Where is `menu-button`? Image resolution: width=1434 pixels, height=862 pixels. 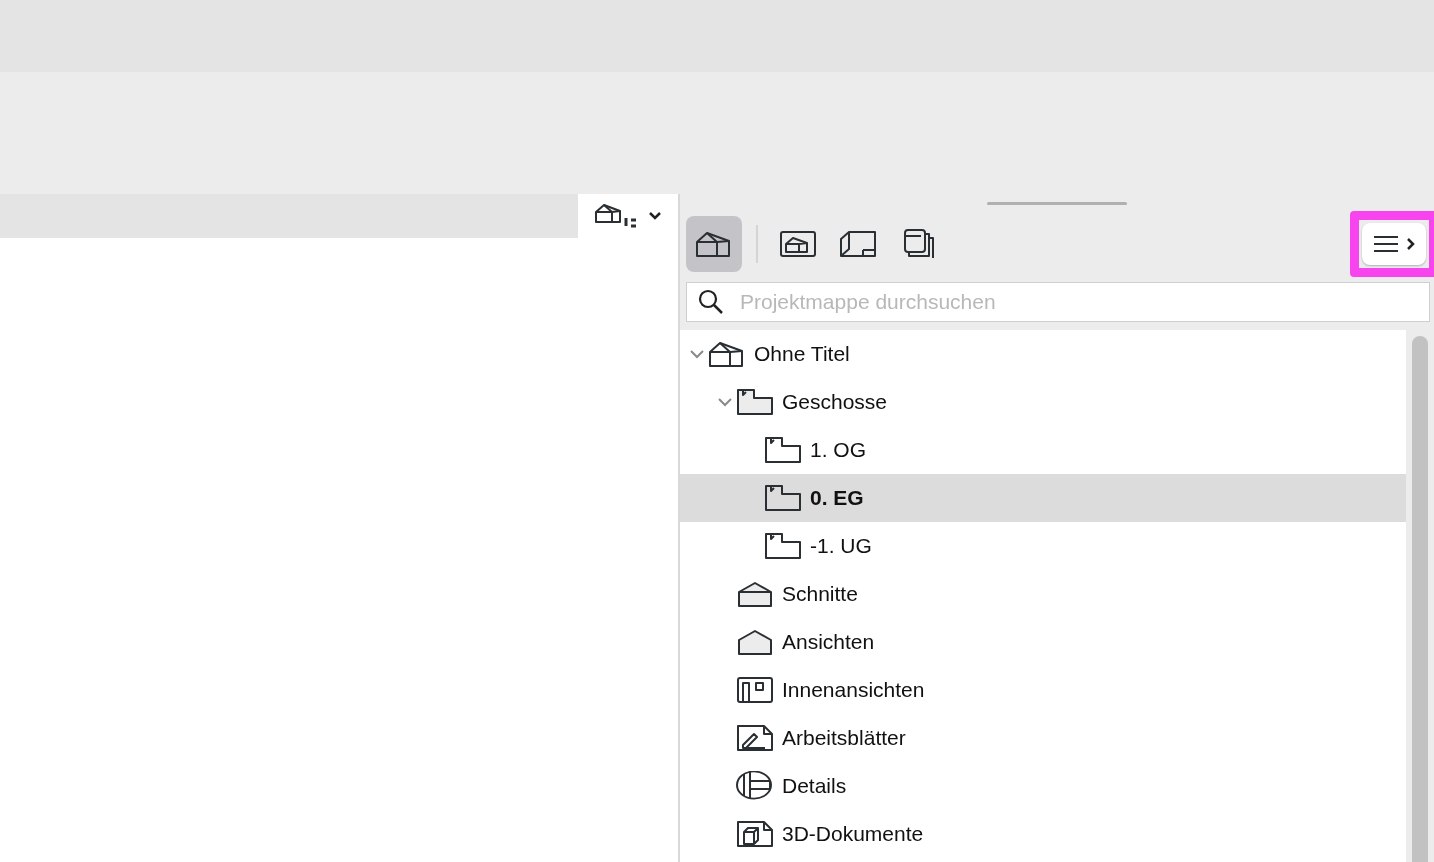 menu-button is located at coordinates (1394, 243).